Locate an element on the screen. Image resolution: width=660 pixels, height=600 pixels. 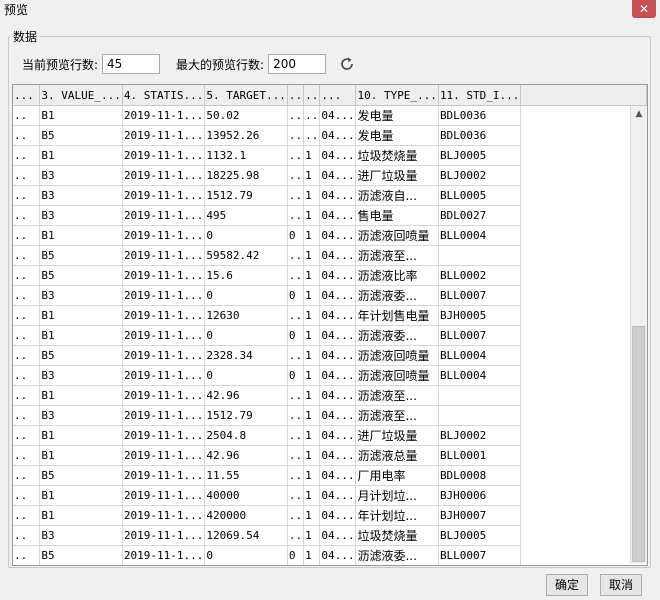
table-cell: 售电量 is located at coordinates (397, 215).